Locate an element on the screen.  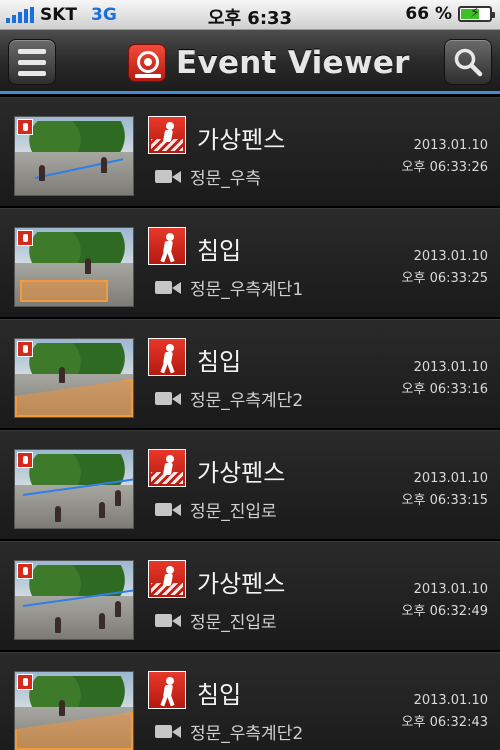
search-button is located at coordinates (468, 62).